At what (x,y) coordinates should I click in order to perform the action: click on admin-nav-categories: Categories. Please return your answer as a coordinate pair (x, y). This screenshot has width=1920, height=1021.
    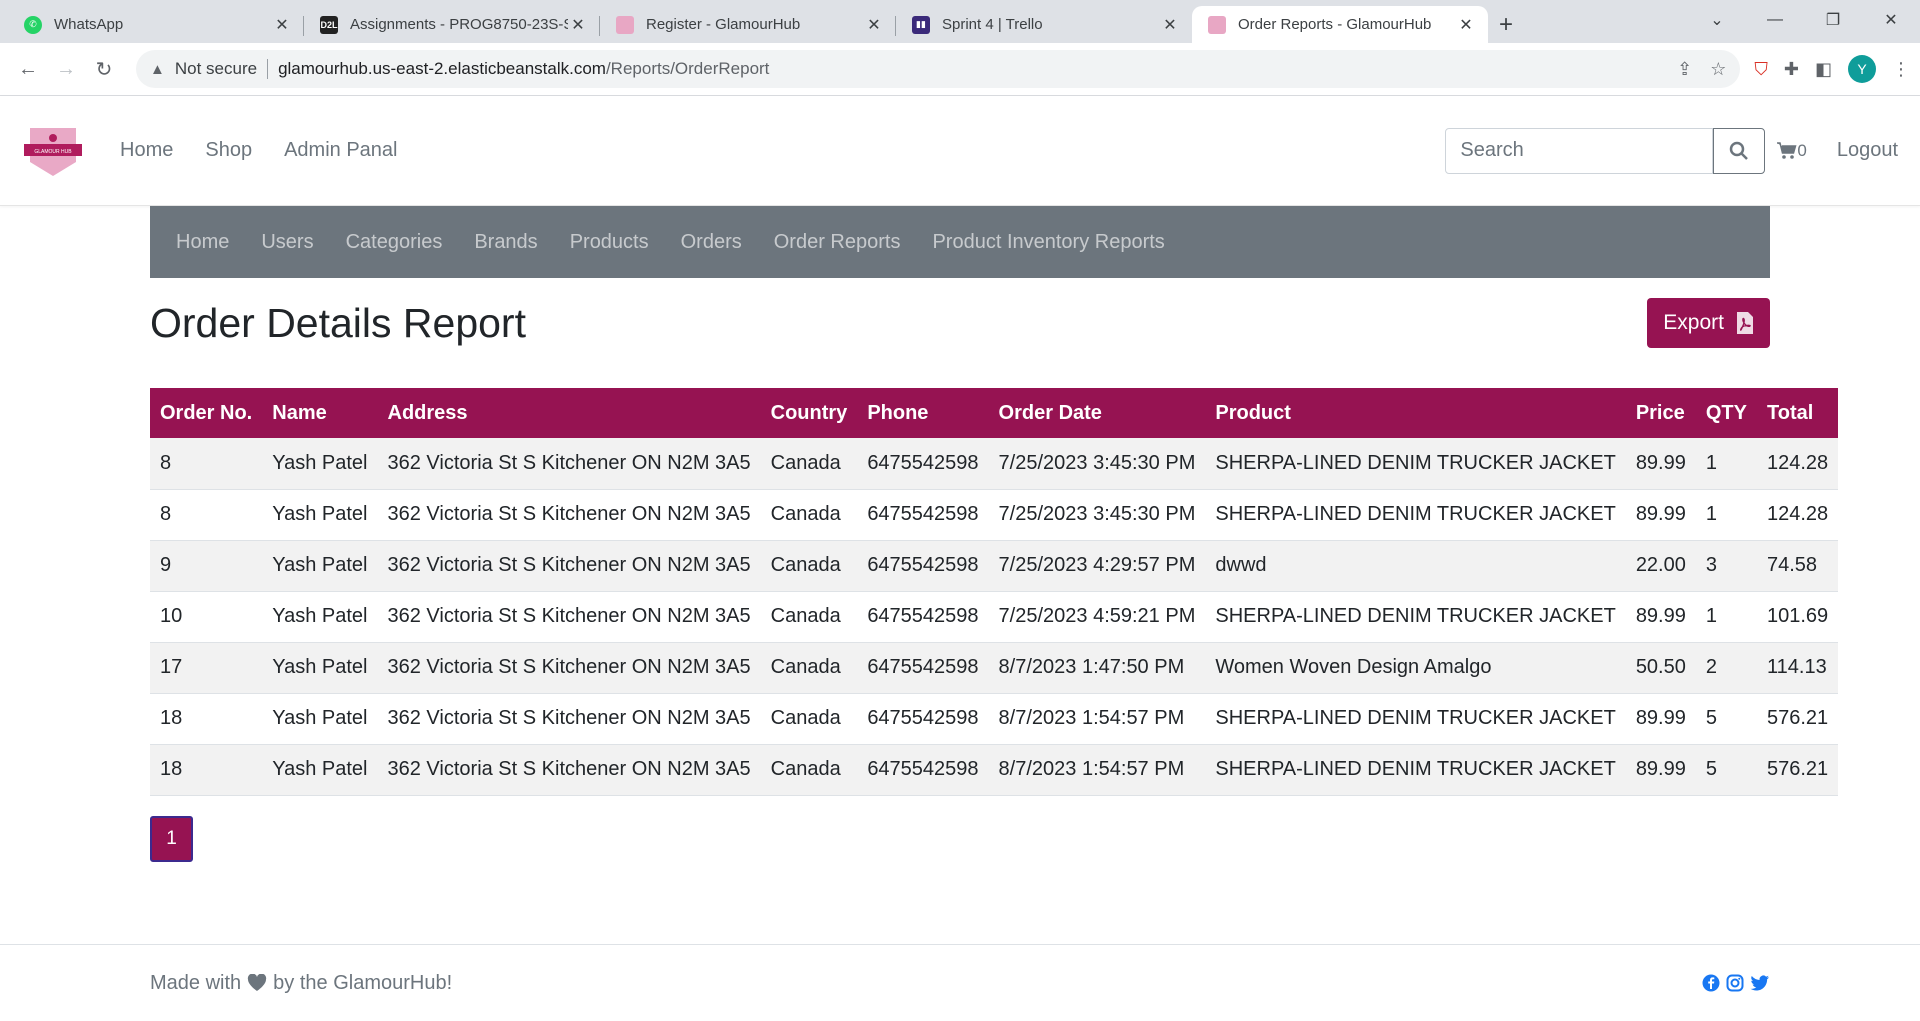
    Looking at the image, I should click on (394, 242).